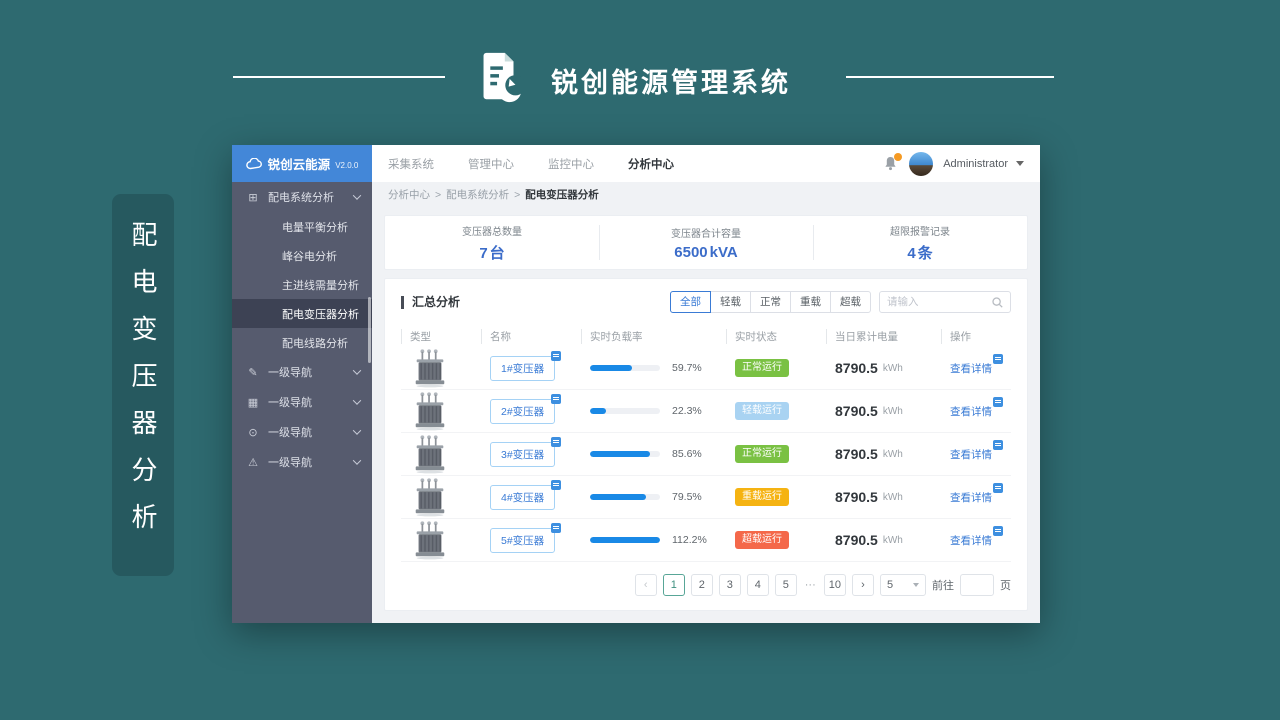  What do you see at coordinates (302, 372) in the screenshot?
I see `sidebar-item-level1-a: ✎ 一级导航` at bounding box center [302, 372].